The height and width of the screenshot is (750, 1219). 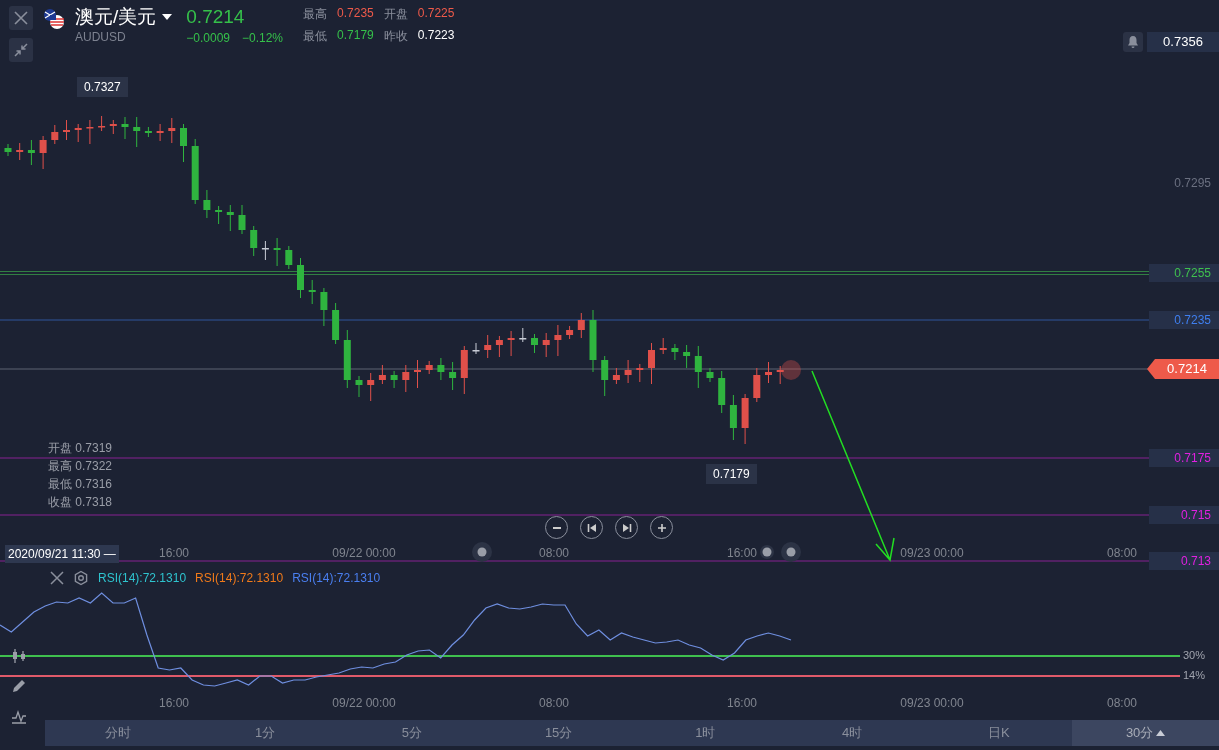 I want to click on settings-button, so click(x=81, y=578).